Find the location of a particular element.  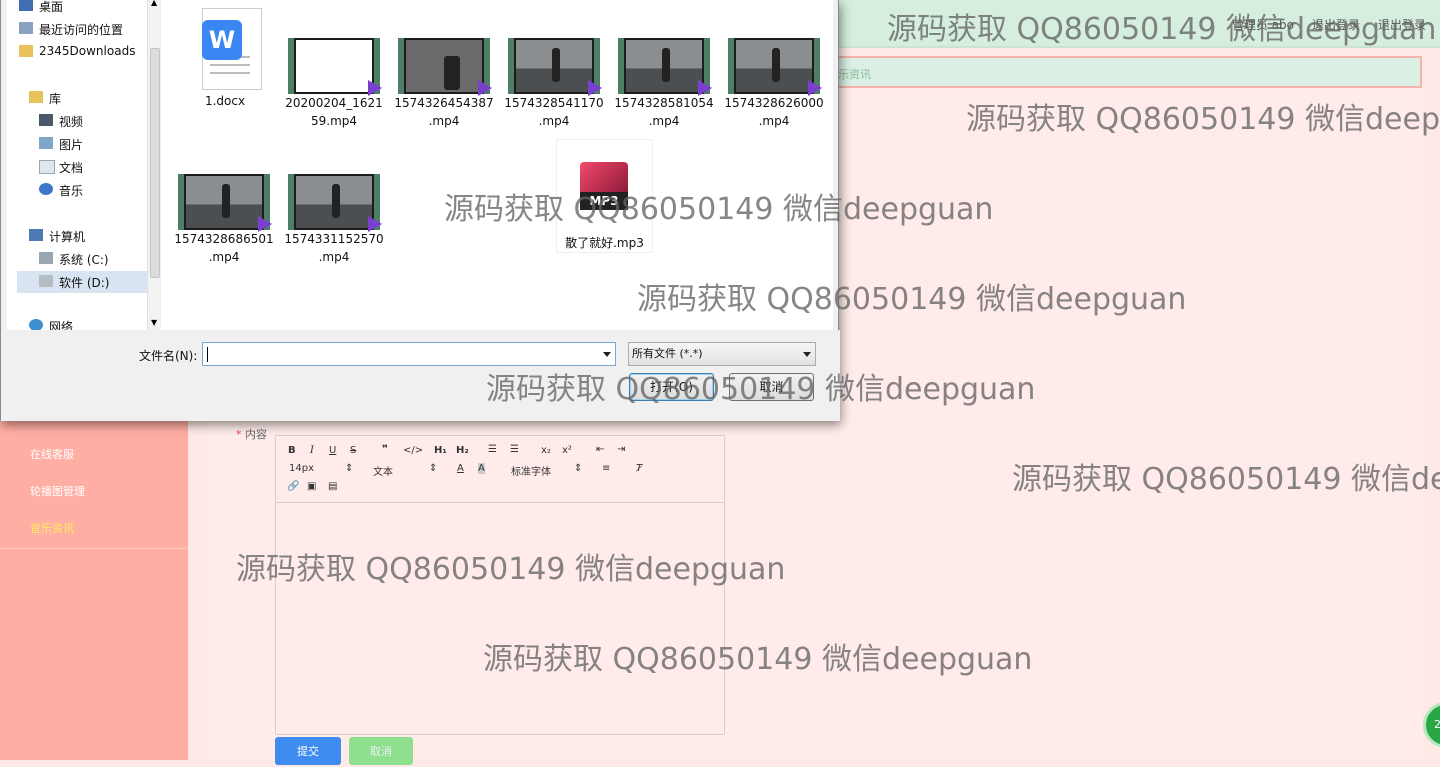

blockquote-icon: ❞ is located at coordinates (385, 449).